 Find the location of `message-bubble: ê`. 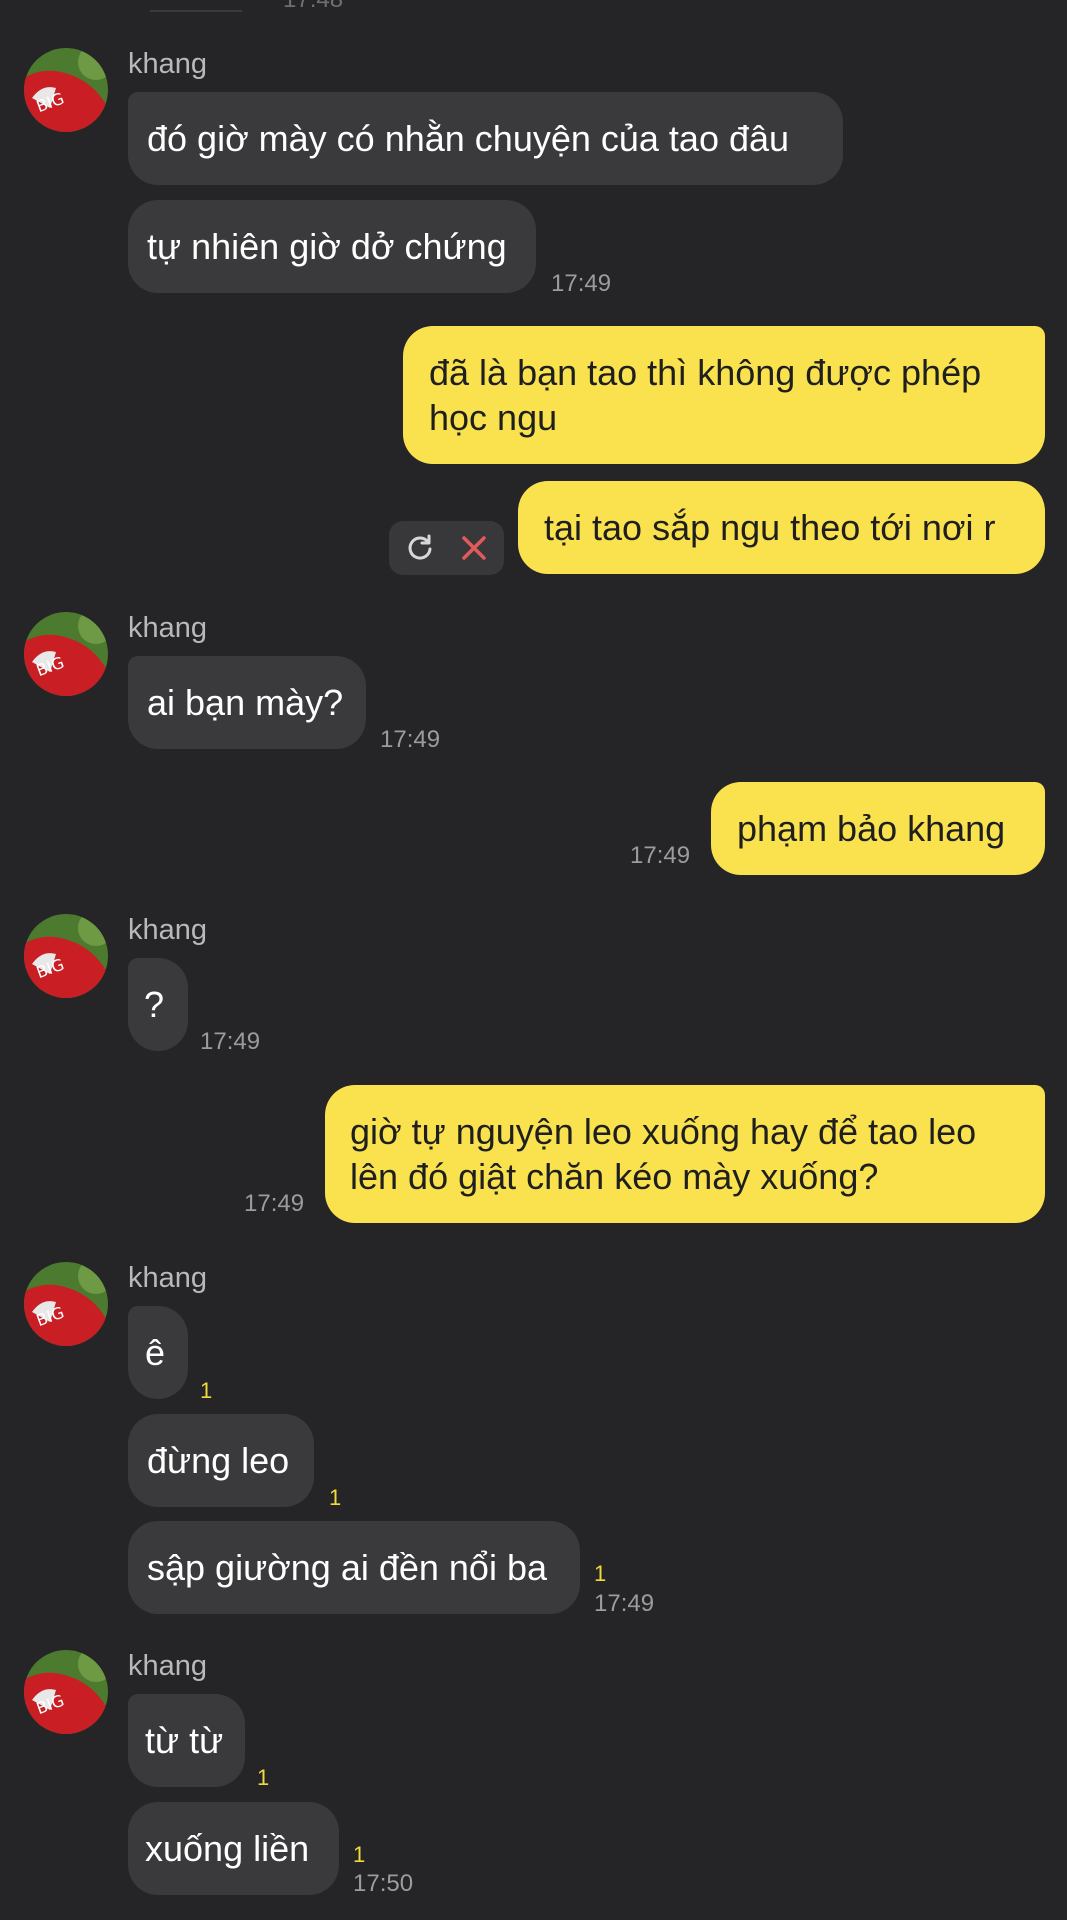

message-bubble: ê is located at coordinates (158, 1352).